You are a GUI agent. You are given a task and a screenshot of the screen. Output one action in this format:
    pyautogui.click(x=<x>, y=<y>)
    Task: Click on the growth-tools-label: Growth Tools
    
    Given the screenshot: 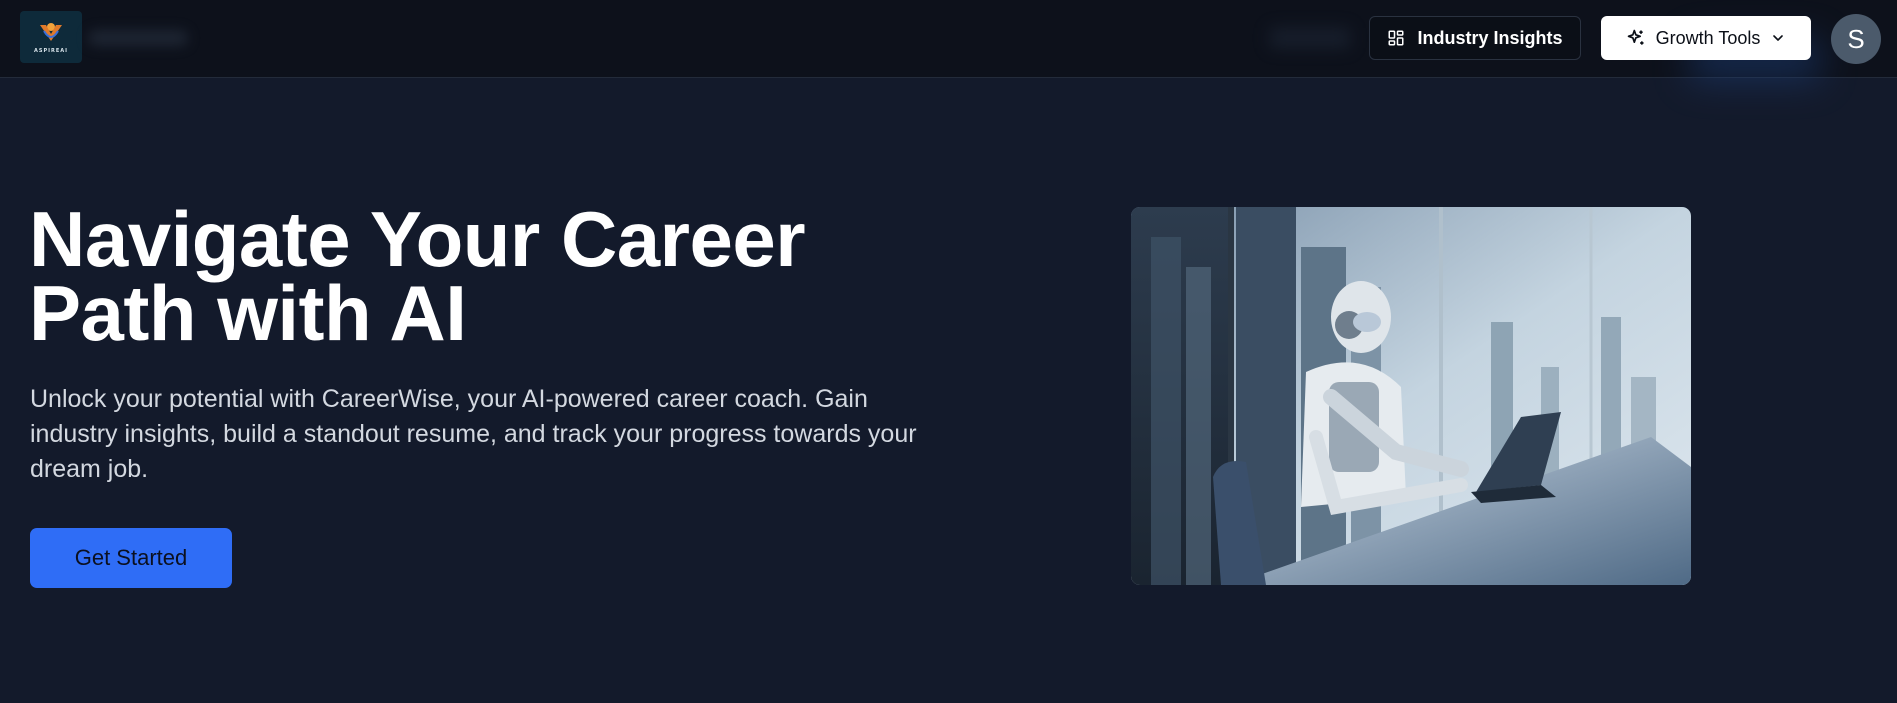 What is the action you would take?
    pyautogui.click(x=1708, y=37)
    